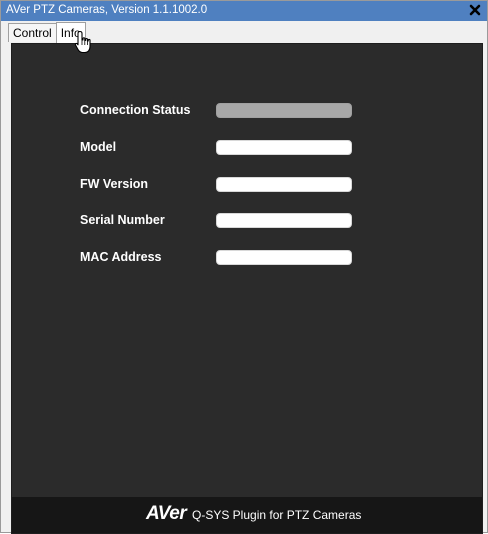 Image resolution: width=488 pixels, height=534 pixels. I want to click on close-button, so click(475, 10).